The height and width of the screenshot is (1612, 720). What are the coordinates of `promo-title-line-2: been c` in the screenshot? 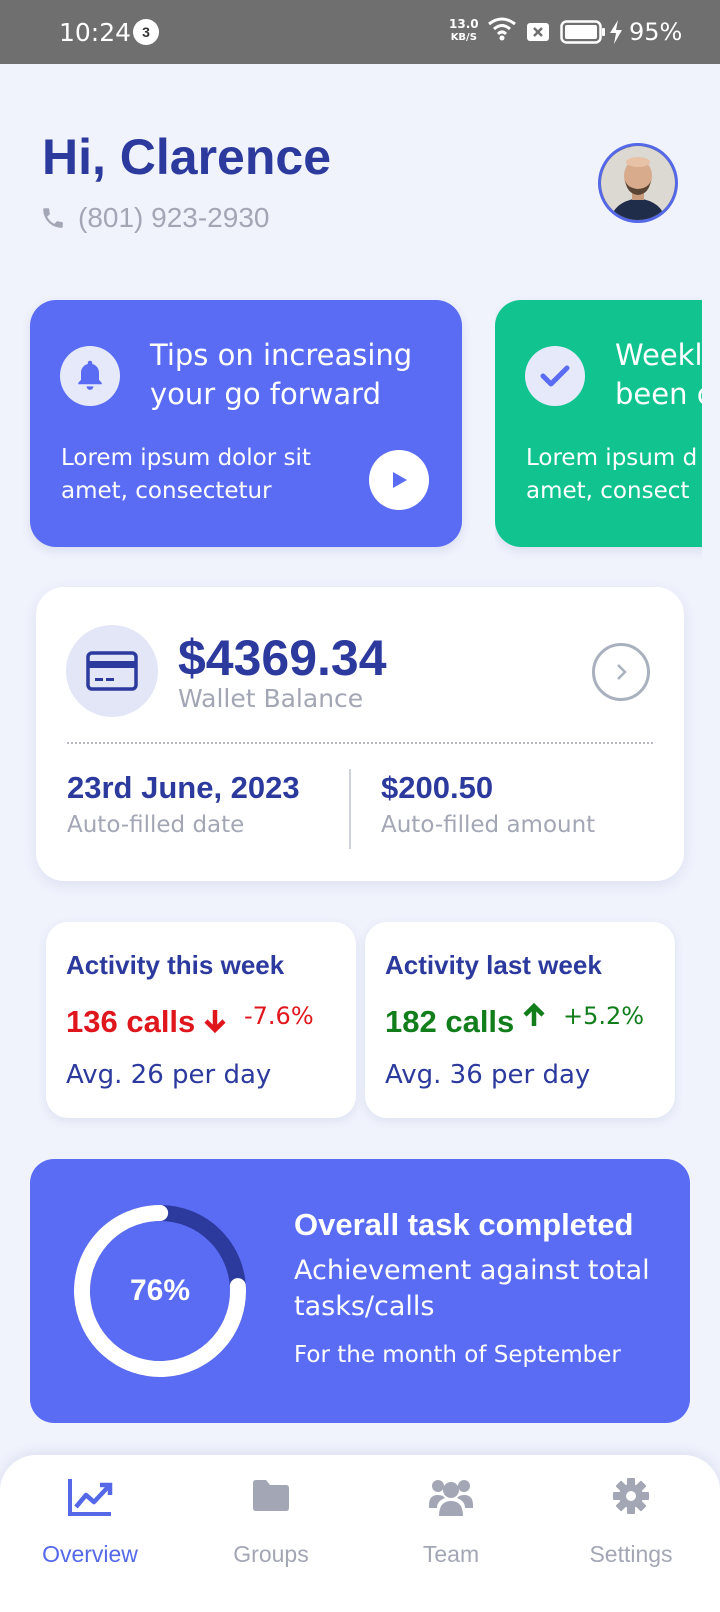 It's located at (658, 394).